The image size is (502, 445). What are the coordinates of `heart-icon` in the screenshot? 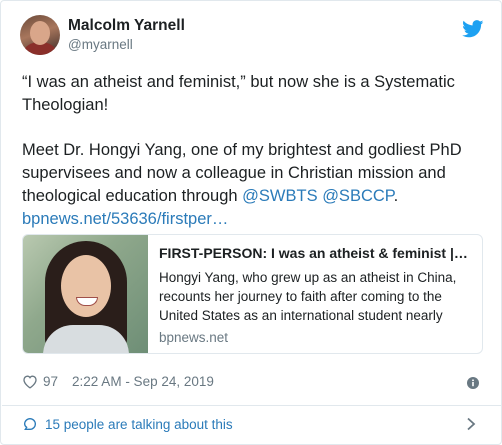 It's located at (30, 381).